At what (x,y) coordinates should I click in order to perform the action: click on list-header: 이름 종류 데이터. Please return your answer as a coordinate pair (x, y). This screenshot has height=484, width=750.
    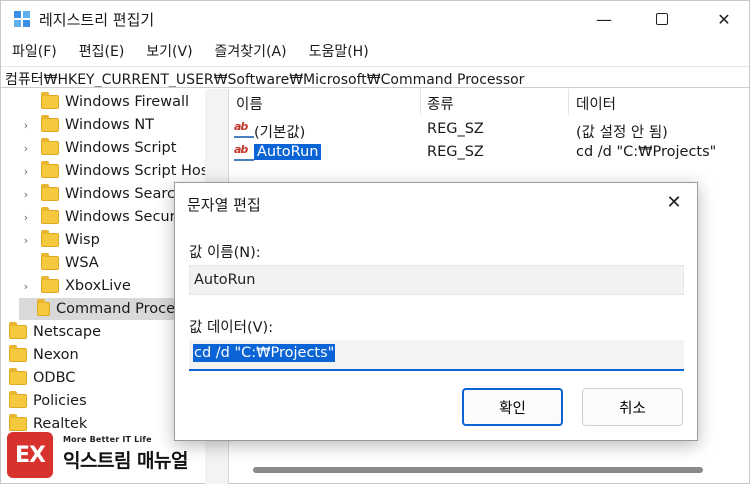
    Looking at the image, I should click on (489, 102).